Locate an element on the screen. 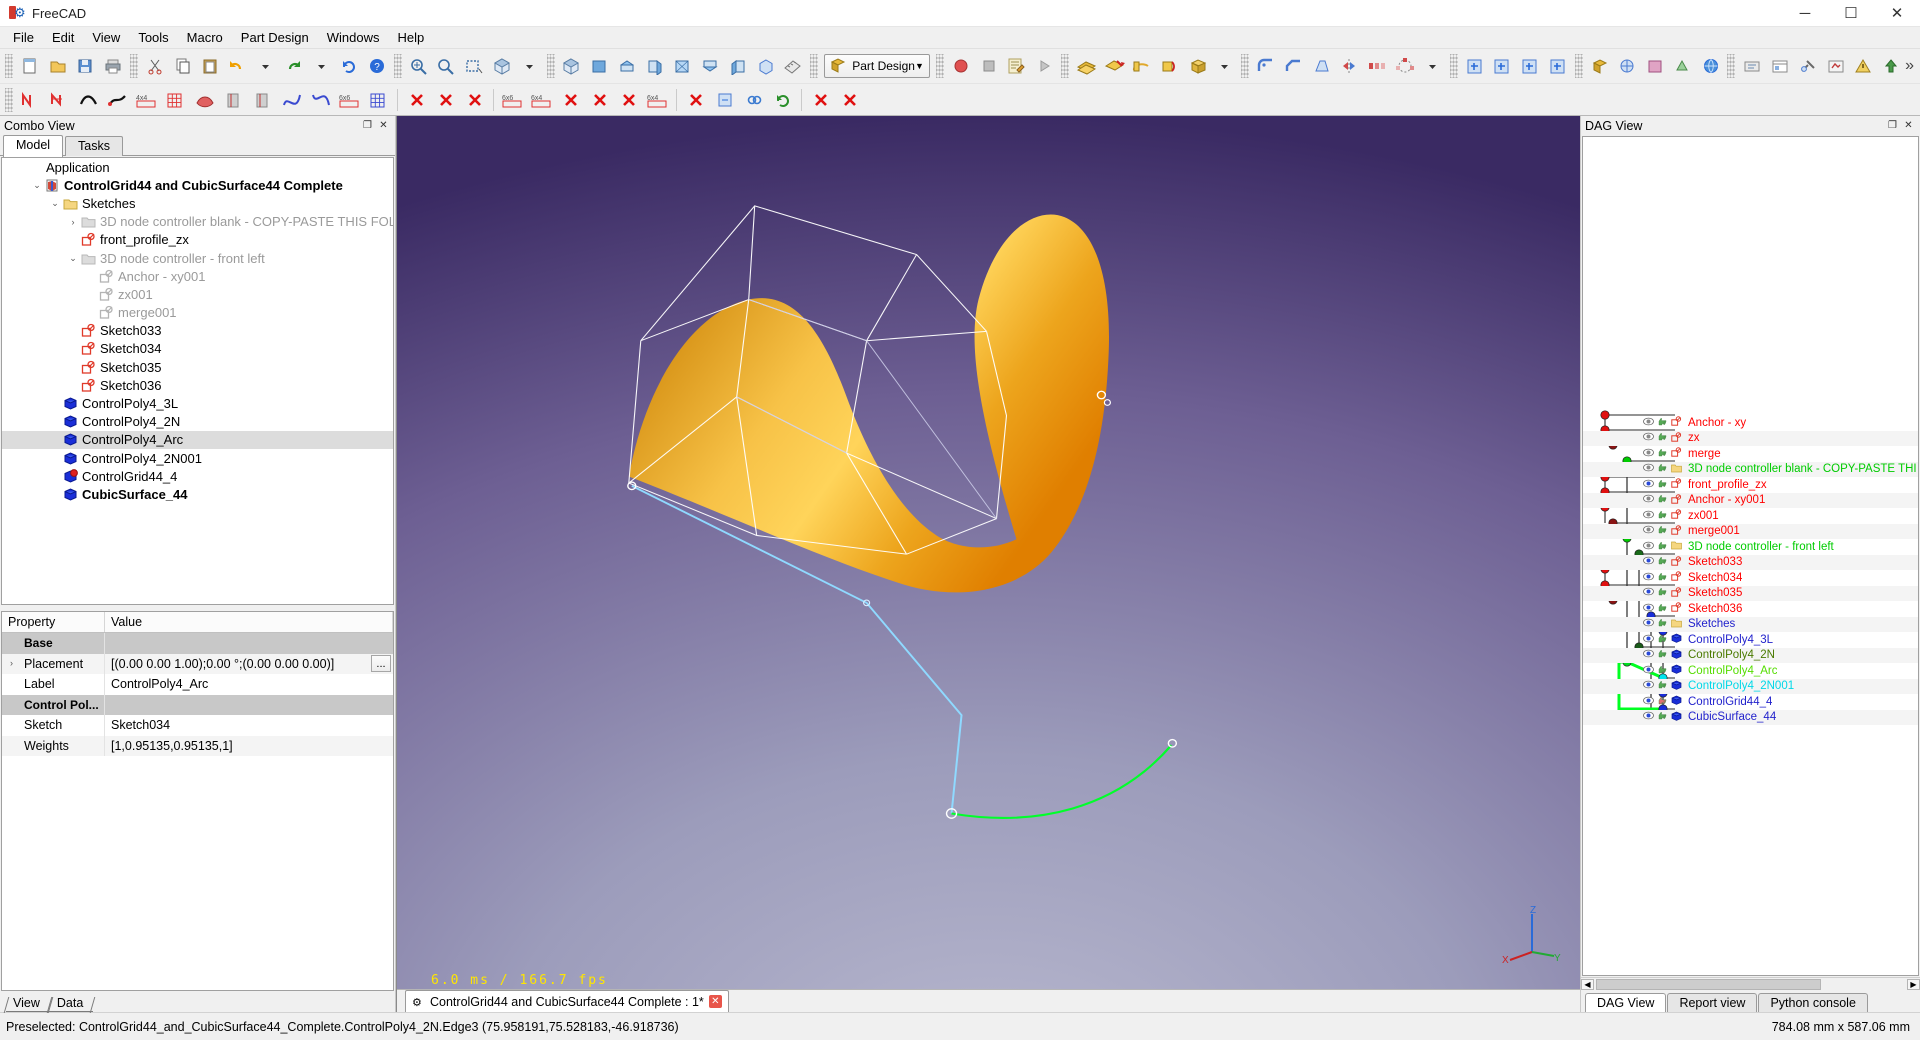  dag-row-controlpoly4-arc: ControlPoly4_Arc is located at coordinates (1750, 671).